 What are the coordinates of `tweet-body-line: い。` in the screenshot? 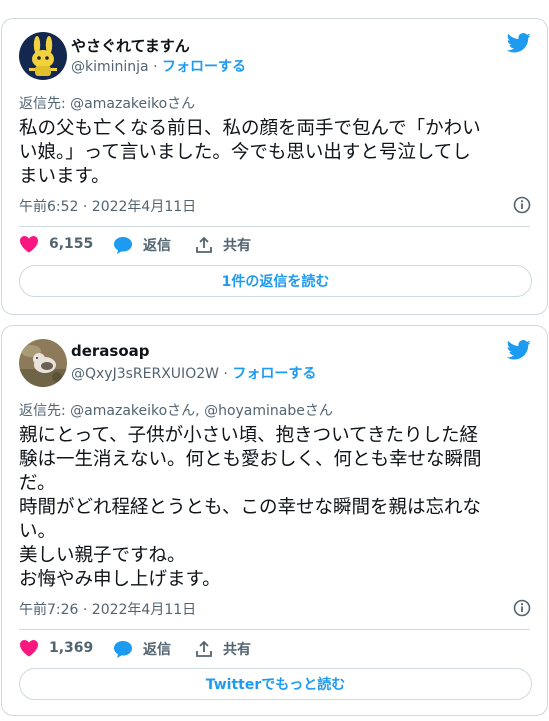 It's located at (38, 531).